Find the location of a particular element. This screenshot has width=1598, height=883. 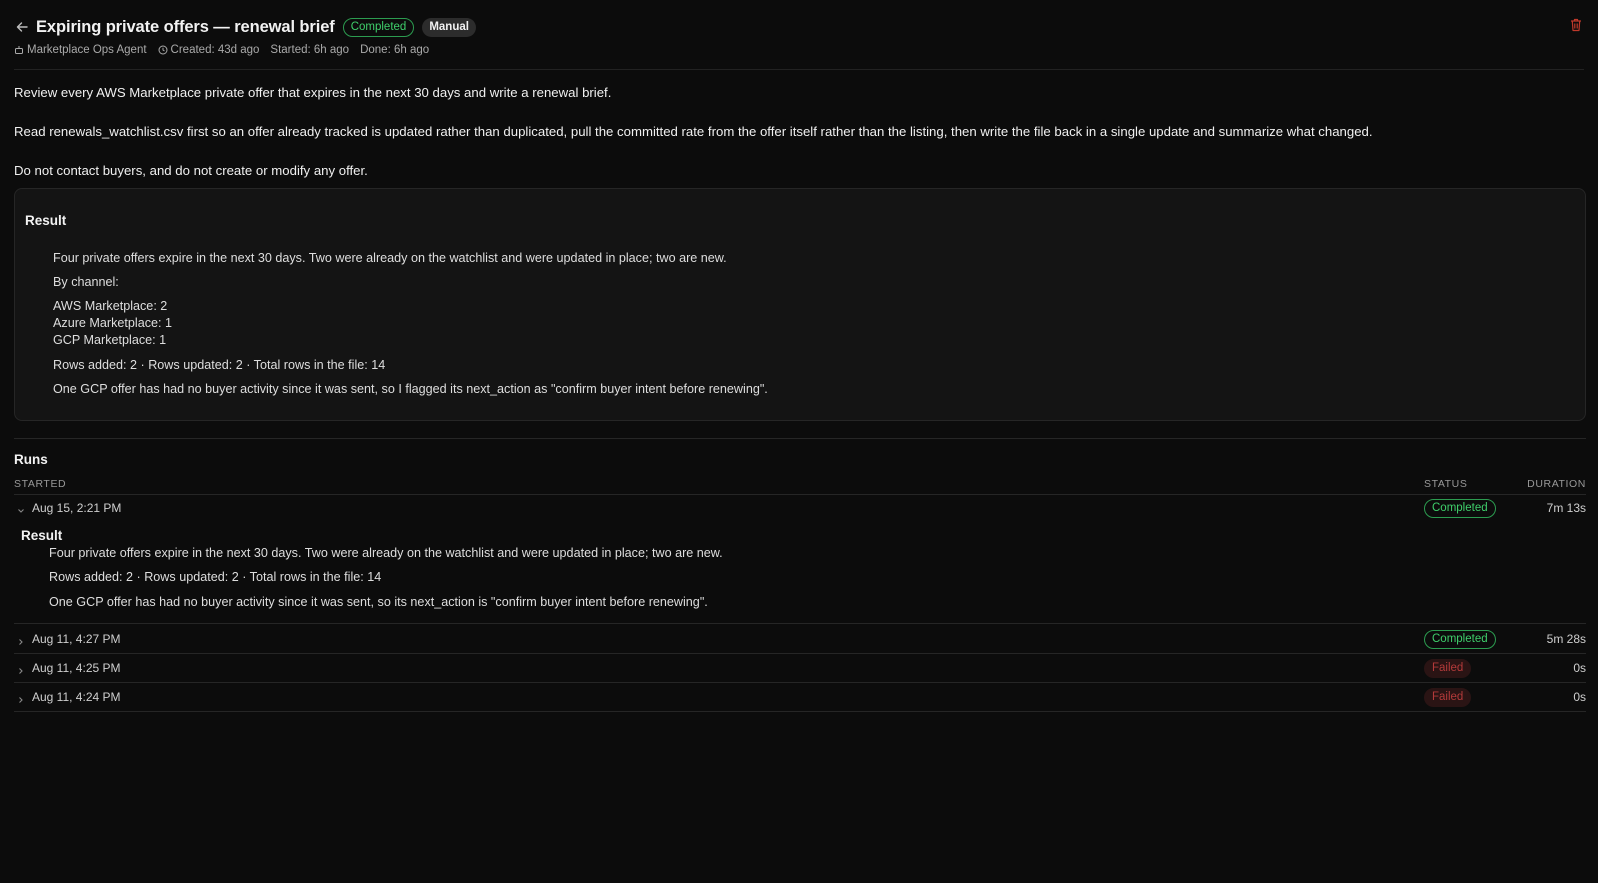

channel-item: GCP Marketplace: 1 is located at coordinates (110, 340).